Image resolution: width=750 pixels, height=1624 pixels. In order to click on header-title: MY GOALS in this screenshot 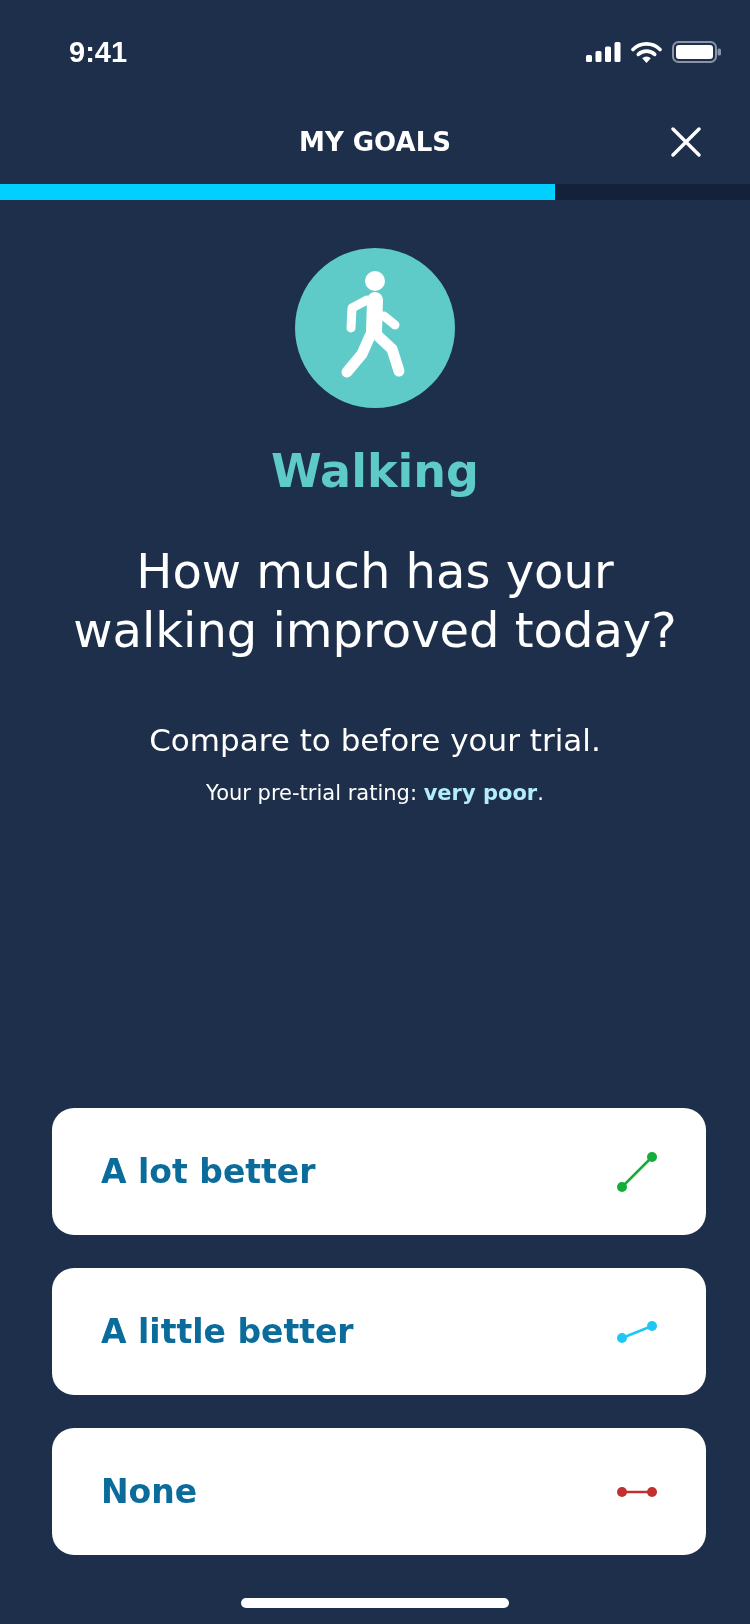, I will do `click(375, 142)`.